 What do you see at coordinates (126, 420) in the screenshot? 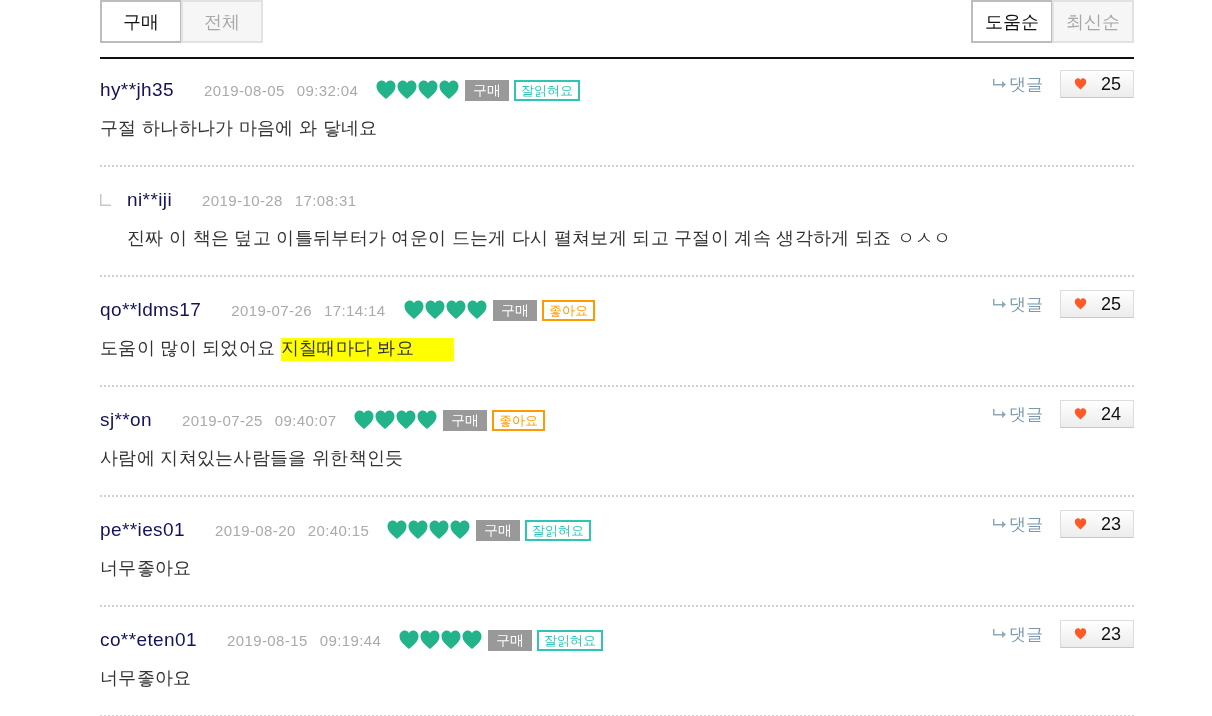
I see `username: sj**on` at bounding box center [126, 420].